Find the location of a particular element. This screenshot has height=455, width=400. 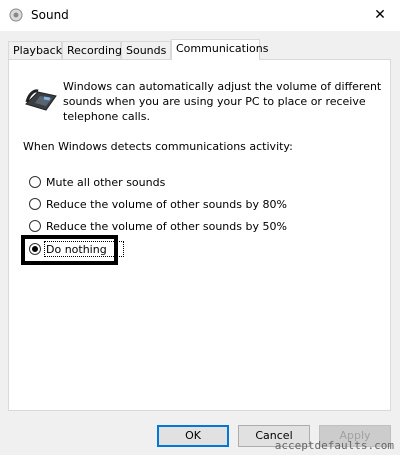

close-icon: ✕ is located at coordinates (380, 15).